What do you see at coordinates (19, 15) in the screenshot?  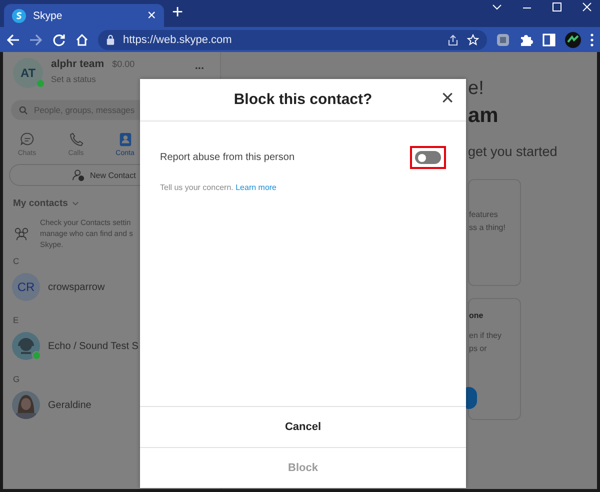 I see `skype-logo-icon` at bounding box center [19, 15].